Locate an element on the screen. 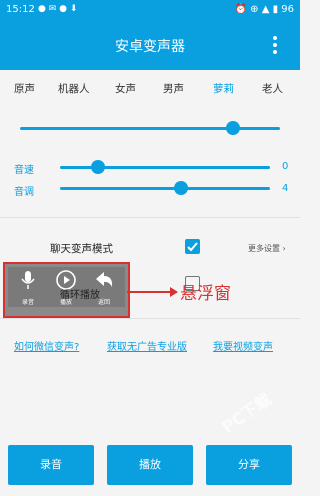  microphone-icon is located at coordinates (28, 280).